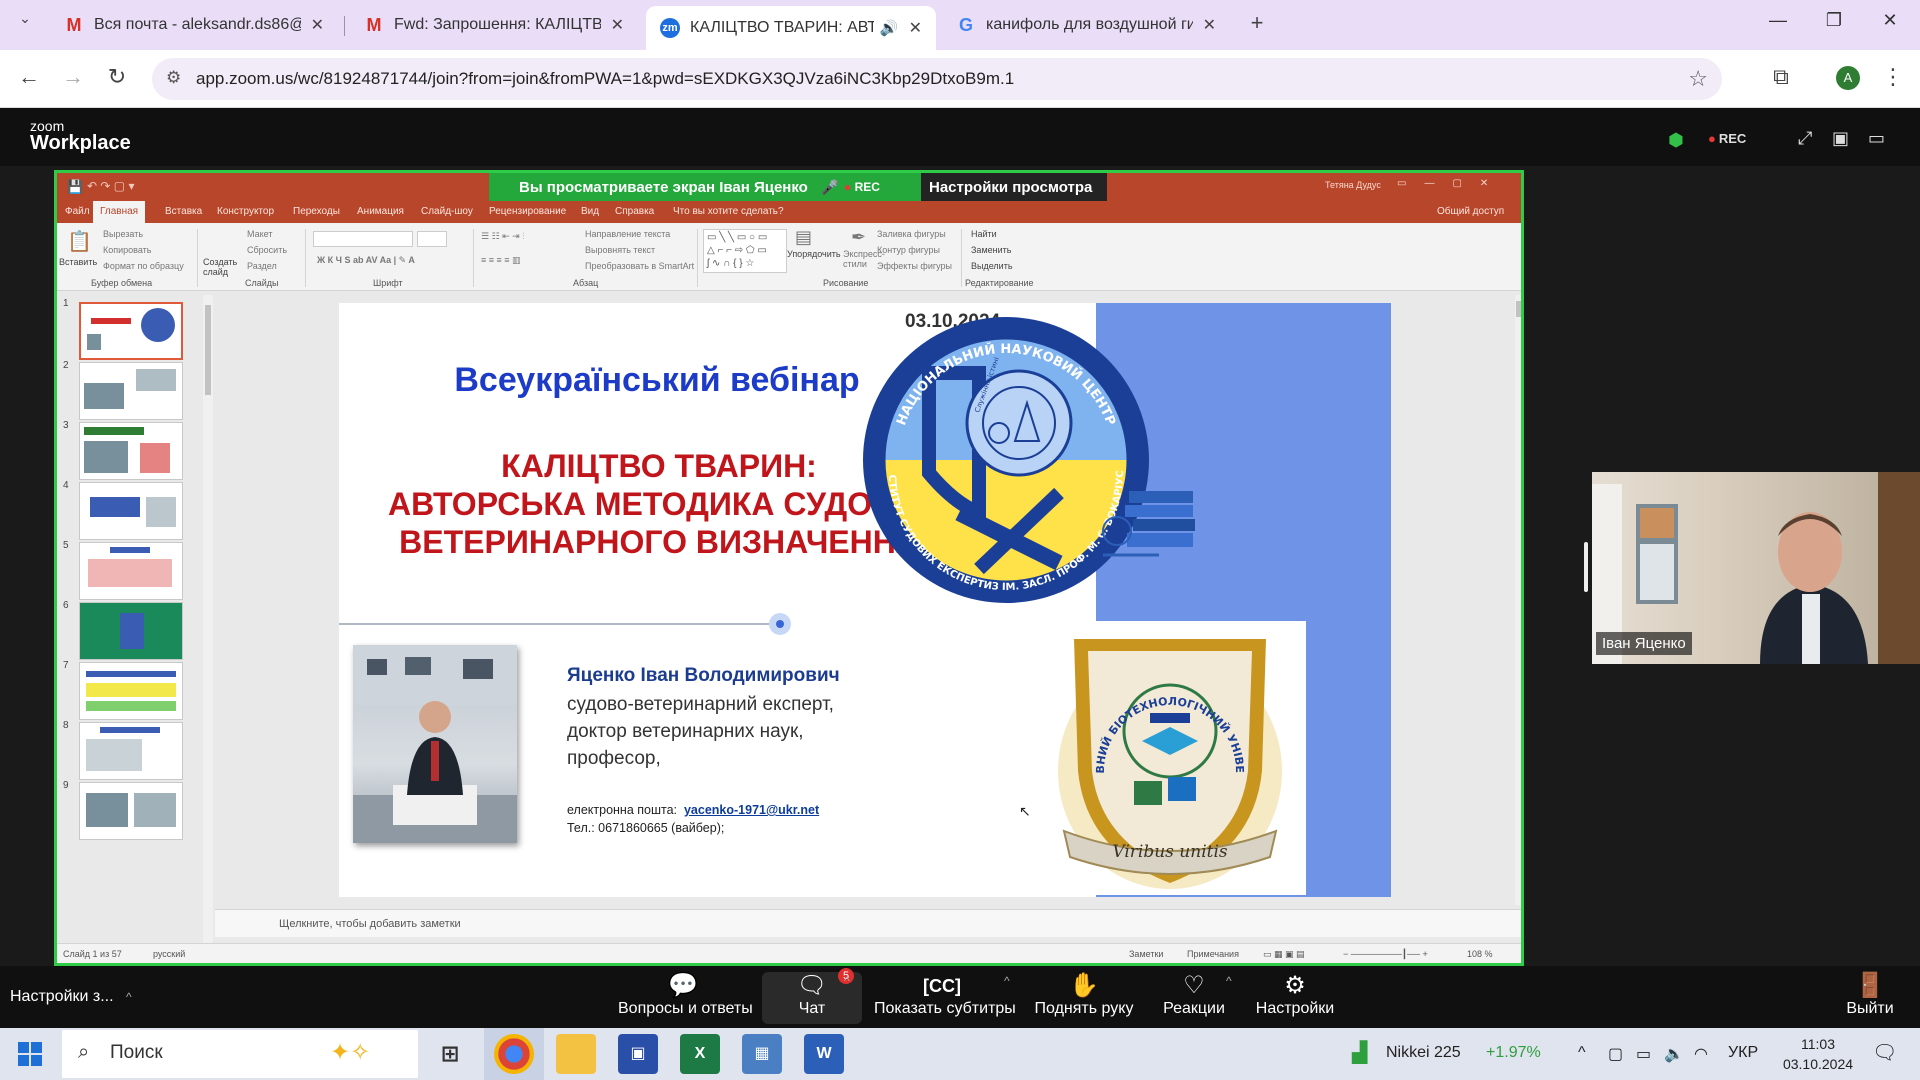  What do you see at coordinates (1423, 1053) in the screenshot?
I see `stock-name: Nikkei 225` at bounding box center [1423, 1053].